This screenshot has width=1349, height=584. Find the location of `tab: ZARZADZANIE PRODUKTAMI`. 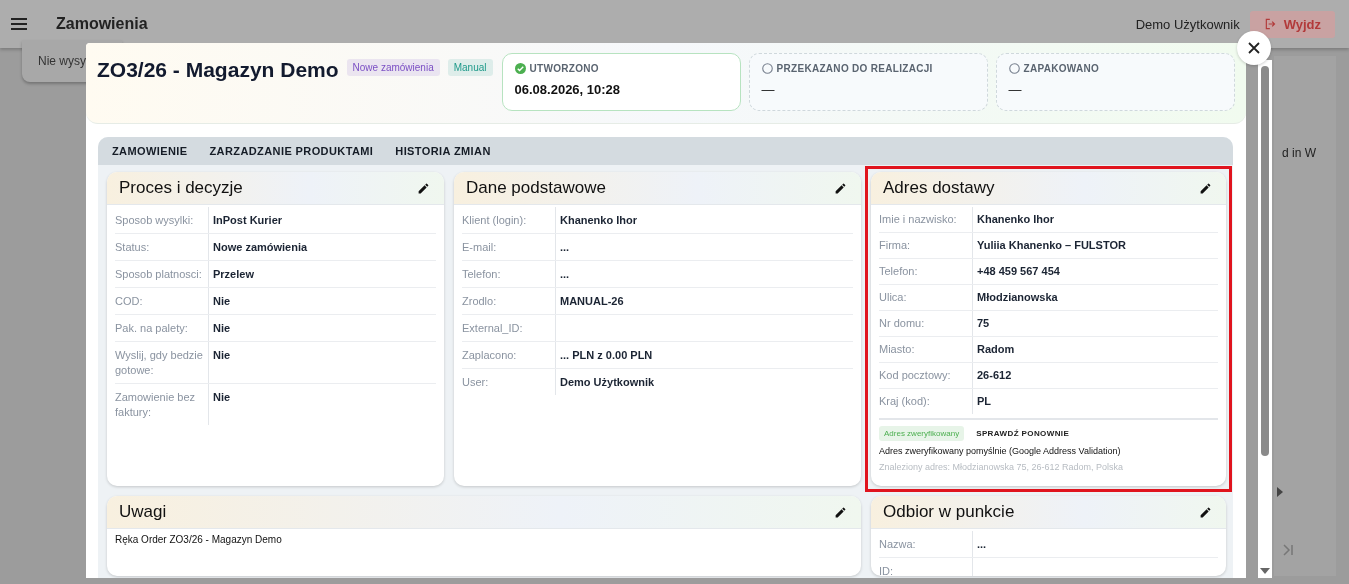

tab: ZARZADZANIE PRODUKTAMI is located at coordinates (291, 151).